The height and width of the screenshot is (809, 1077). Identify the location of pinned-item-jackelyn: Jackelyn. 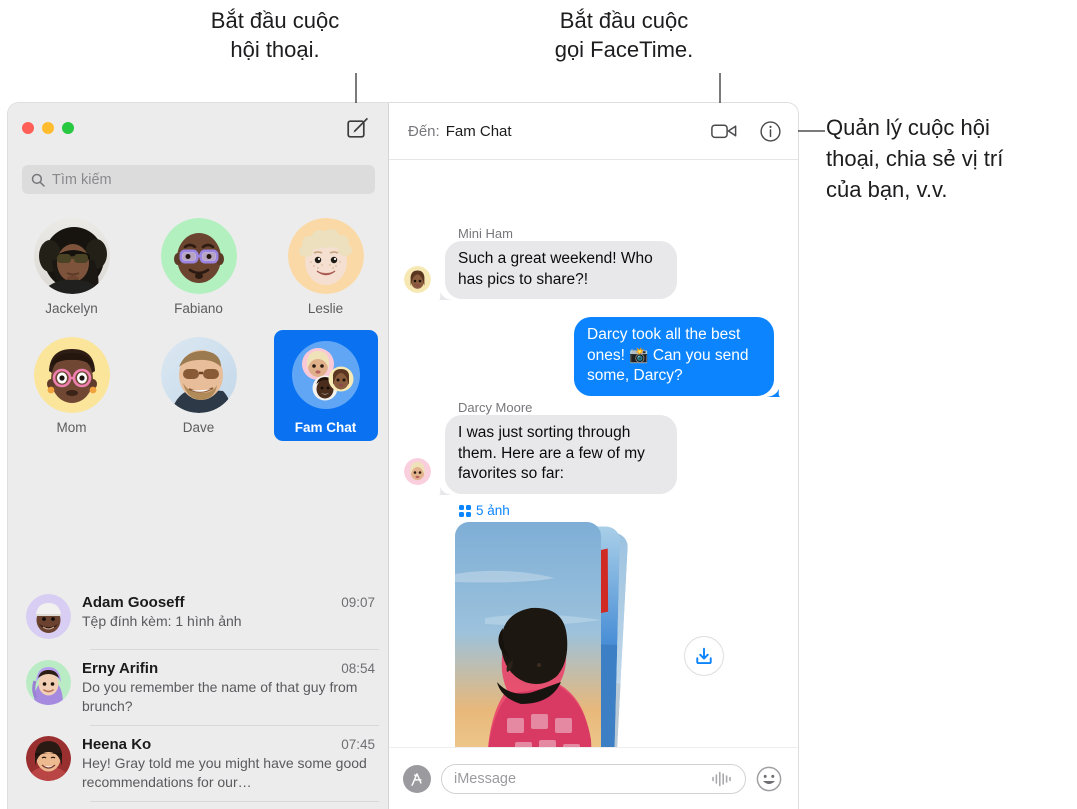
(72, 266).